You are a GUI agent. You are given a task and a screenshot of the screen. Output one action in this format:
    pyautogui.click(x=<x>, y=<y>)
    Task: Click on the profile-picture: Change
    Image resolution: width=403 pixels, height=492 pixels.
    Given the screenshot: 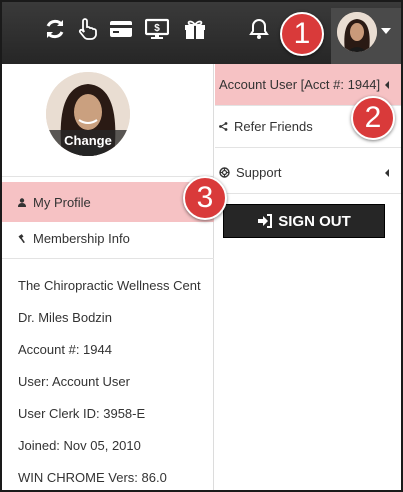 What is the action you would take?
    pyautogui.click(x=88, y=114)
    